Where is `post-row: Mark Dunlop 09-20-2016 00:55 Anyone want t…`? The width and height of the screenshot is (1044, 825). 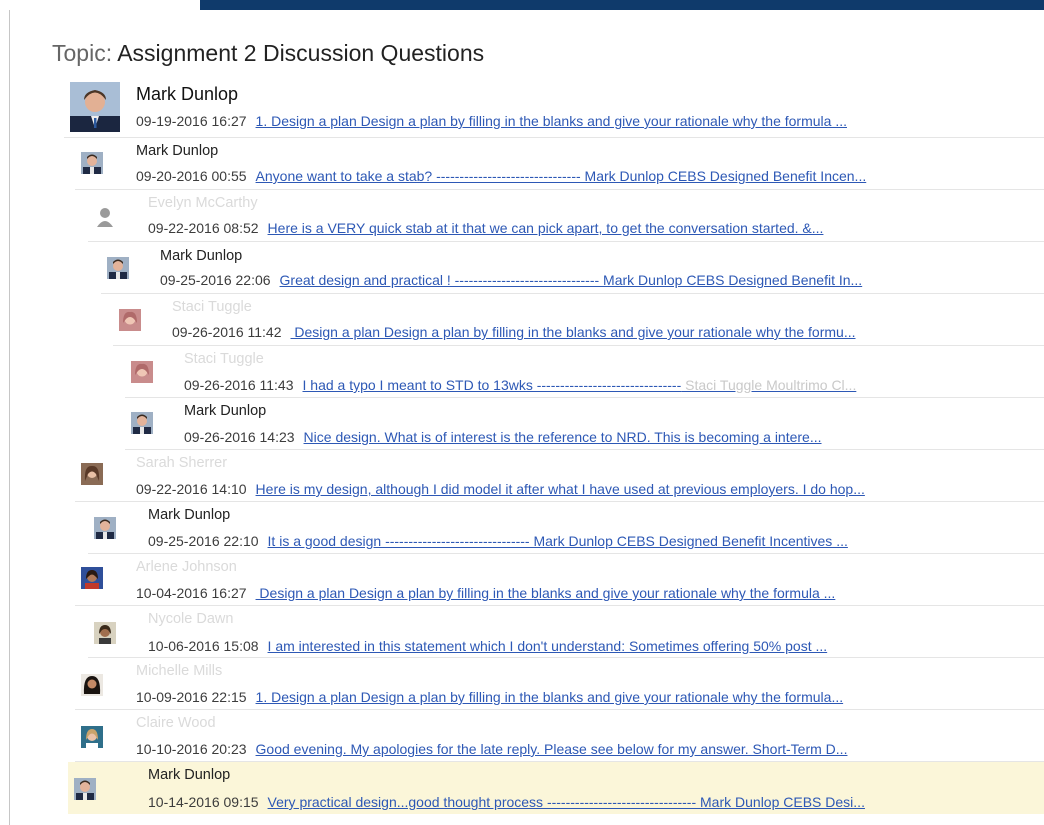 post-row: Mark Dunlop 09-20-2016 00:55 Anyone want t… is located at coordinates (559, 164).